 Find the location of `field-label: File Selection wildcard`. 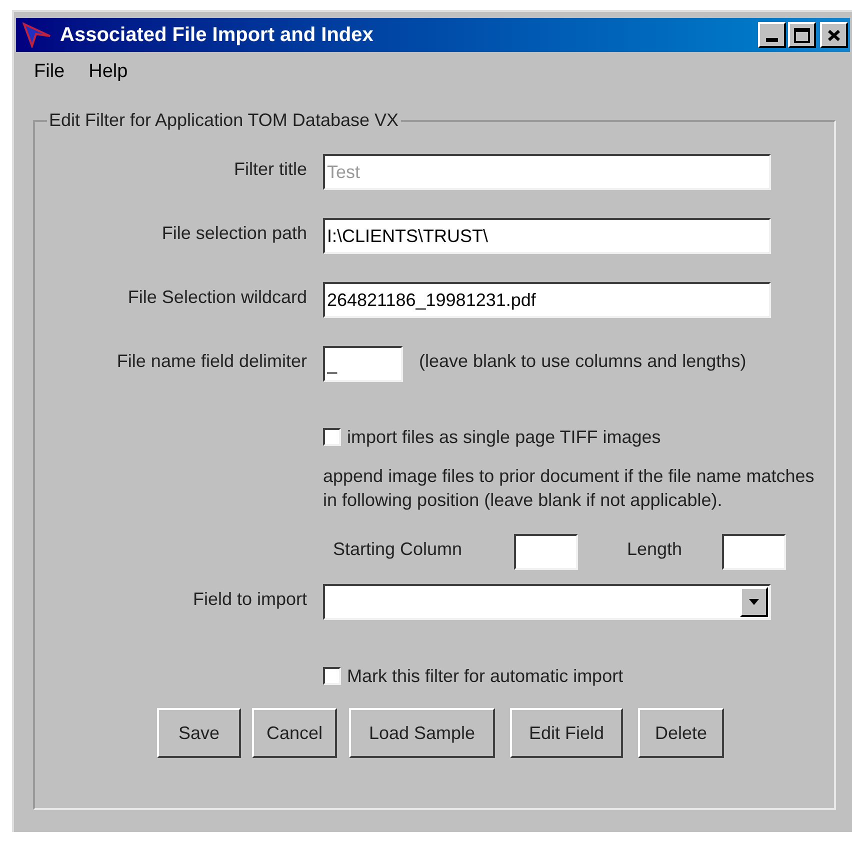

field-label: File Selection wildcard is located at coordinates (216, 297).